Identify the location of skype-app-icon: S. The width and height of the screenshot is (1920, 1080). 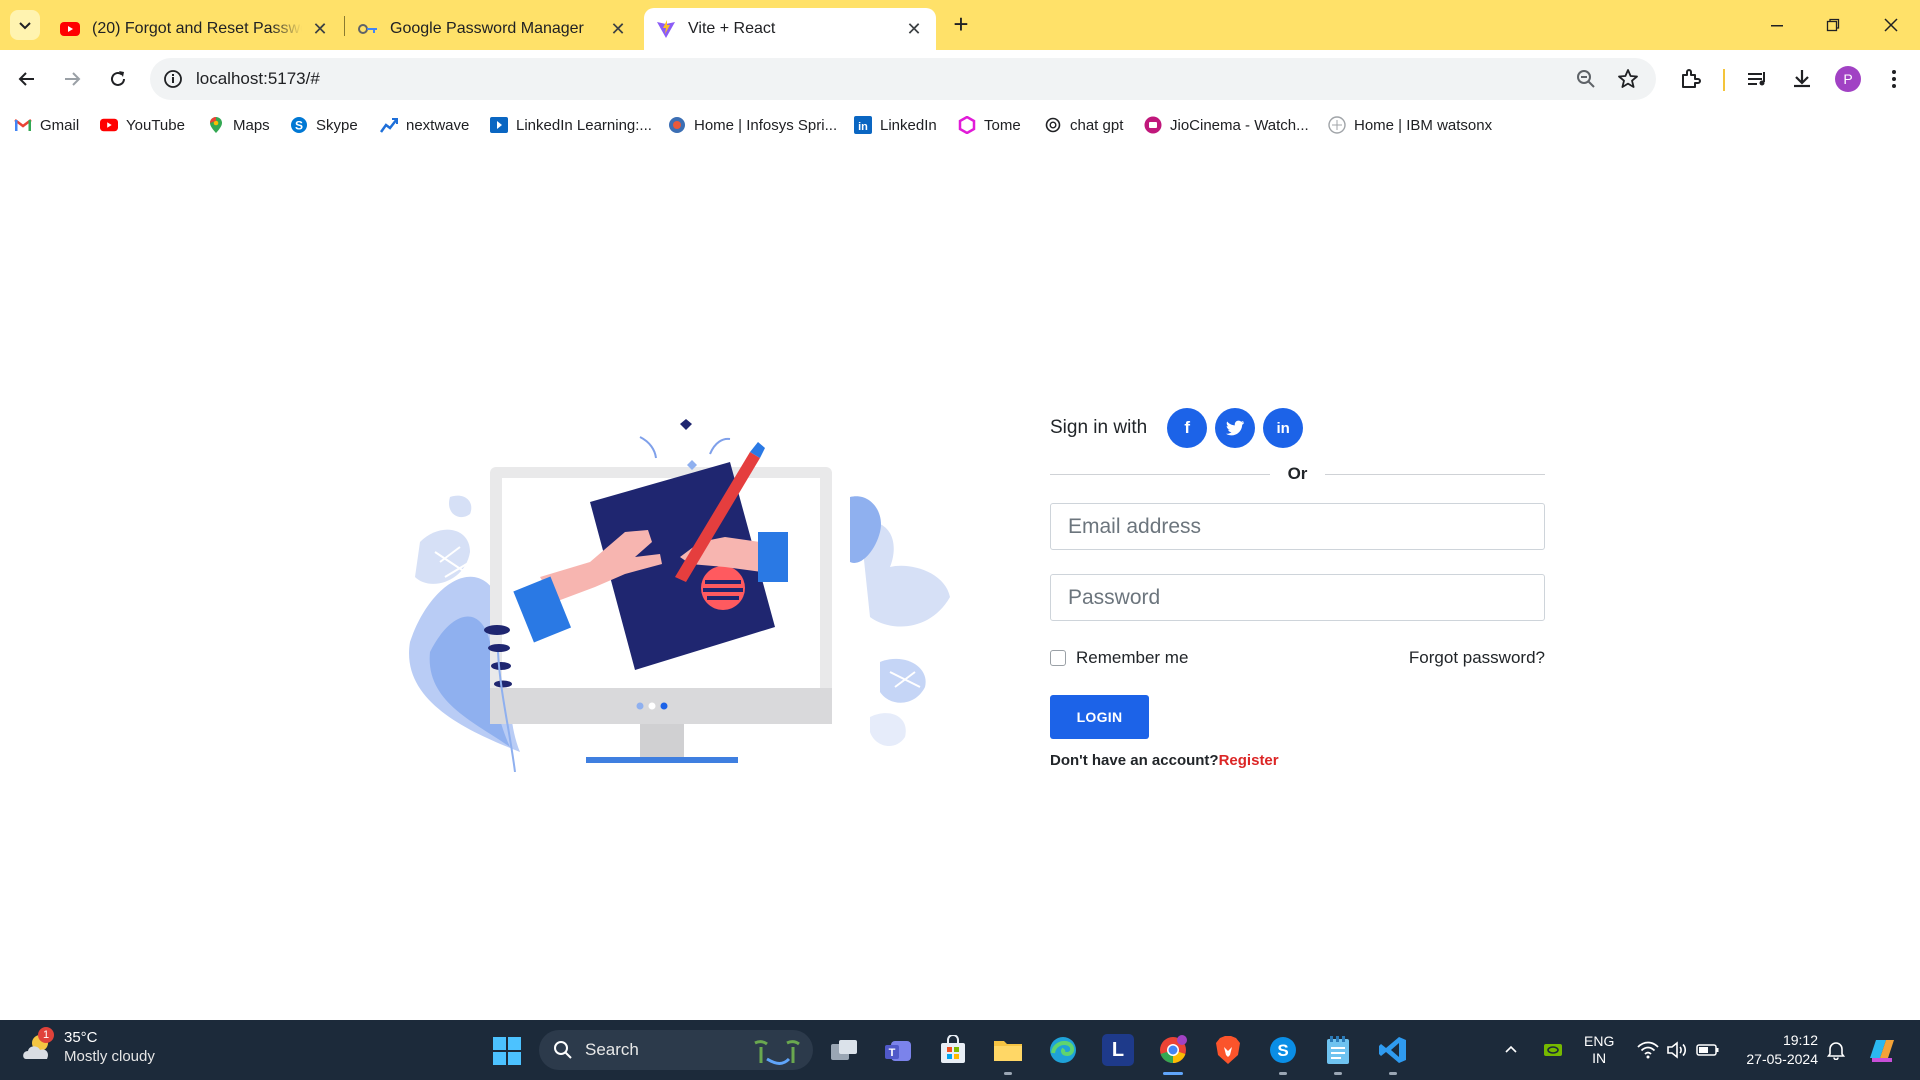
(1283, 1050).